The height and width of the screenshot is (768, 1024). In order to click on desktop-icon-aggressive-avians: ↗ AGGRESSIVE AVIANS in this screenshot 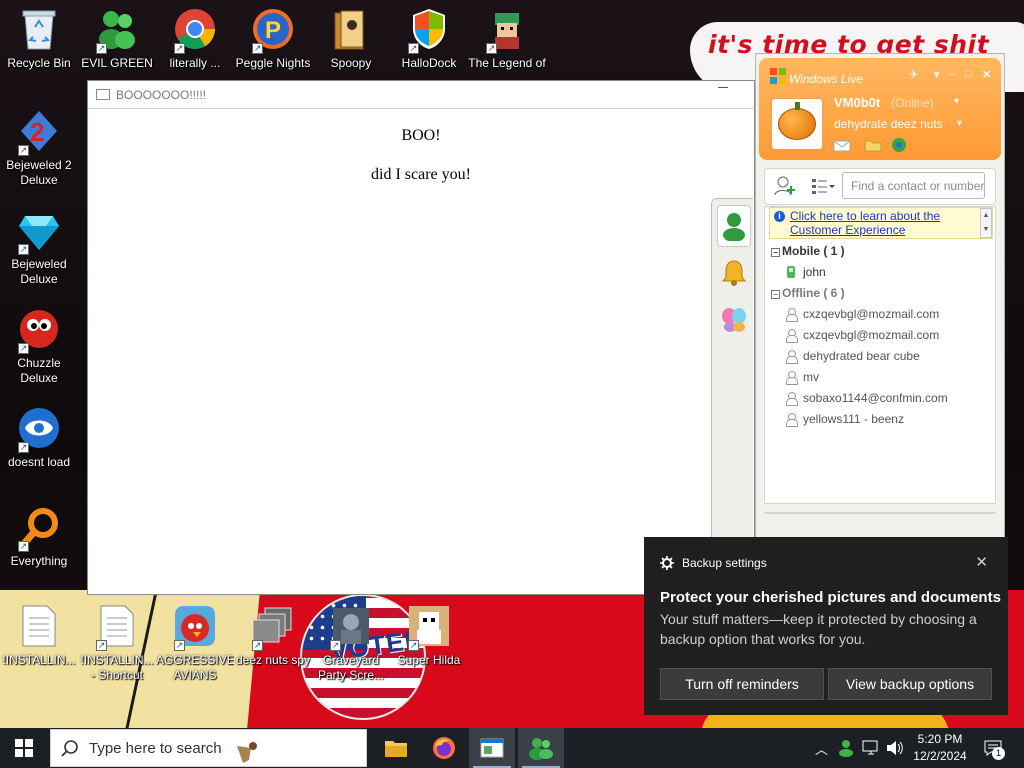, I will do `click(195, 643)`.